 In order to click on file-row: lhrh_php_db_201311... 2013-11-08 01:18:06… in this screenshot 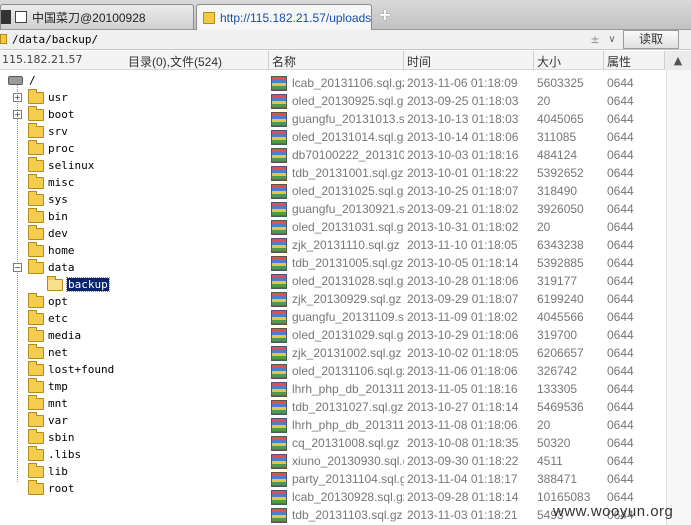, I will do `click(466, 425)`.